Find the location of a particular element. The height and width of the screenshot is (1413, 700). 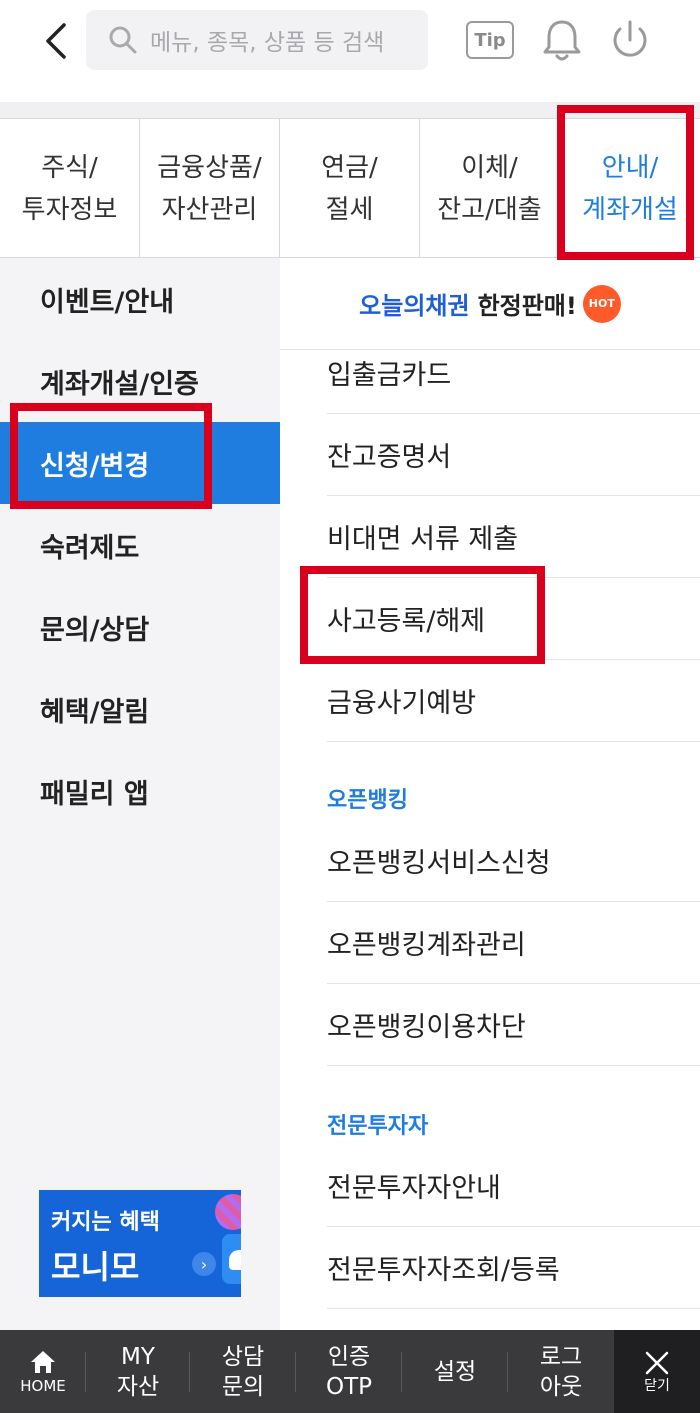

bottom-nav: HOME MY 자산 상담 문의 인증 OTP 설정 로그 아웃 닫기 is located at coordinates (350, 1371).